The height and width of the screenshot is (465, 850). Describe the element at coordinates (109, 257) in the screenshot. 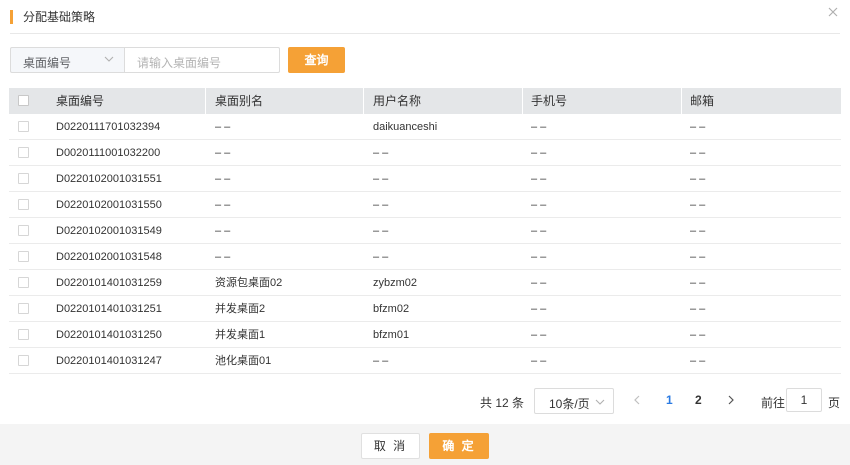

I see `cell-desktop-id: D0220102001031548` at that location.